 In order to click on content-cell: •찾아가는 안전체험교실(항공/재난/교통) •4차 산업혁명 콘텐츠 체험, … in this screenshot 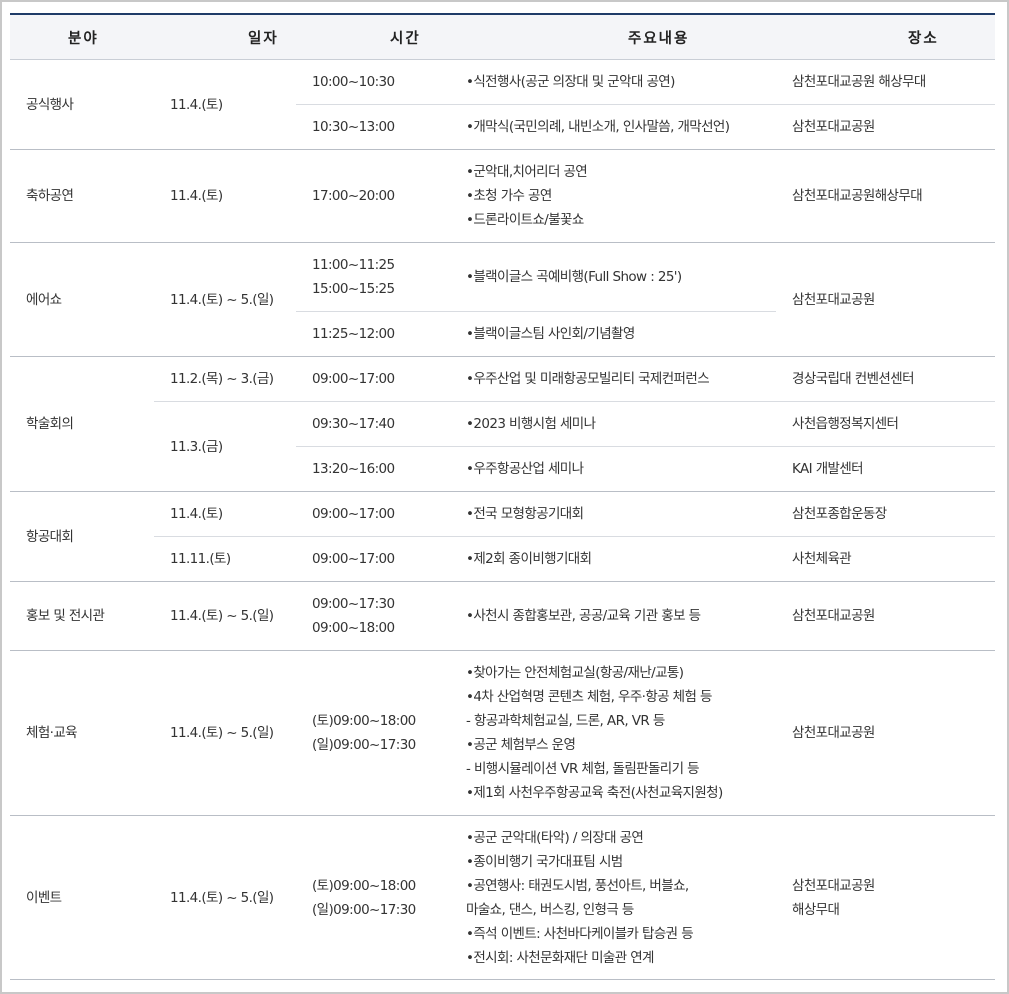, I will do `click(613, 733)`.